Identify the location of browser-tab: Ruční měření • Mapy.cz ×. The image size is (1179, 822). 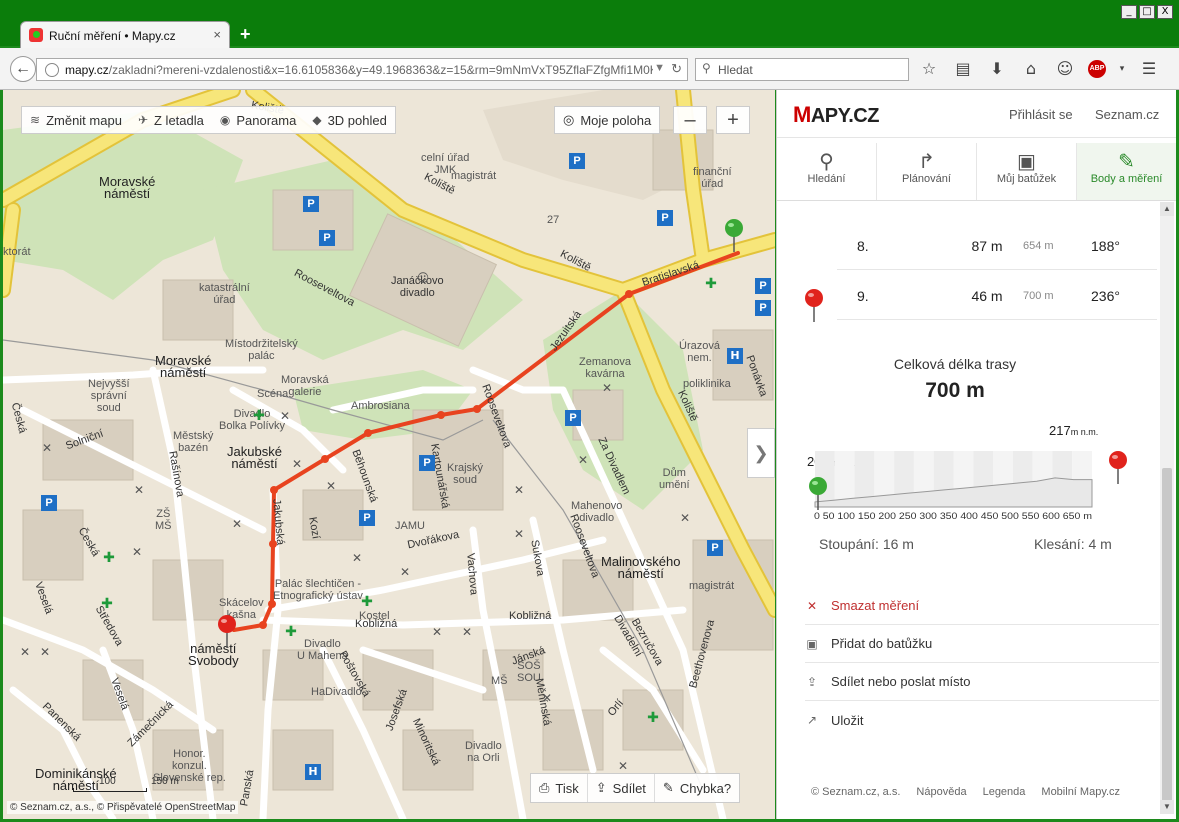
(125, 34).